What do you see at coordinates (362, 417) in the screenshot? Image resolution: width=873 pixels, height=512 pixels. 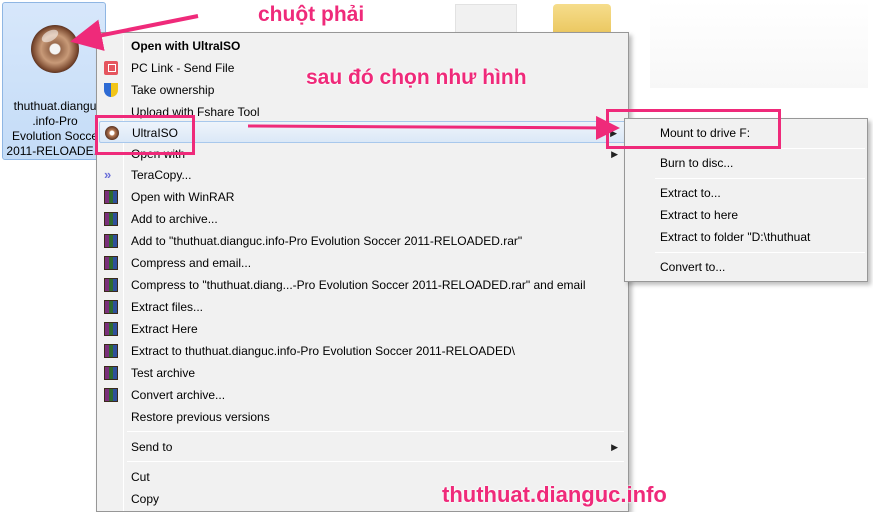 I see `menu-item-restore-previous-versions: Restore previous versions` at bounding box center [362, 417].